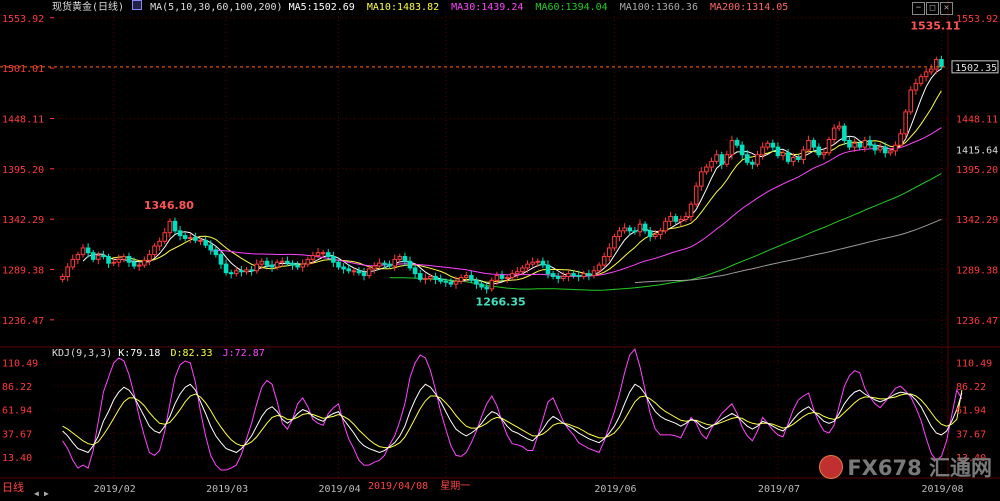 The height and width of the screenshot is (501, 1000). What do you see at coordinates (971, 387) in the screenshot?
I see `kdj-tick-label-right: 86.22` at bounding box center [971, 387].